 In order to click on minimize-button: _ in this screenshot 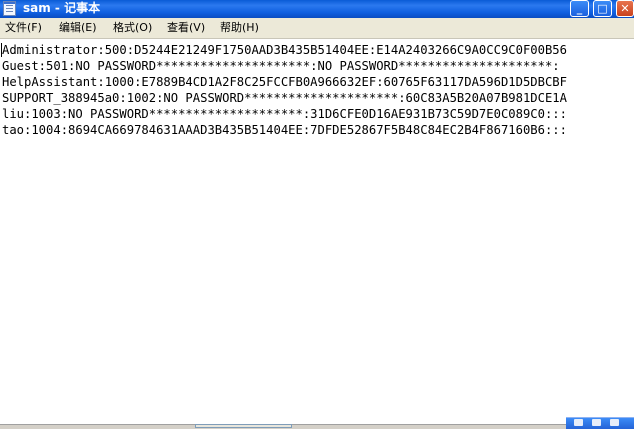, I will do `click(579, 8)`.